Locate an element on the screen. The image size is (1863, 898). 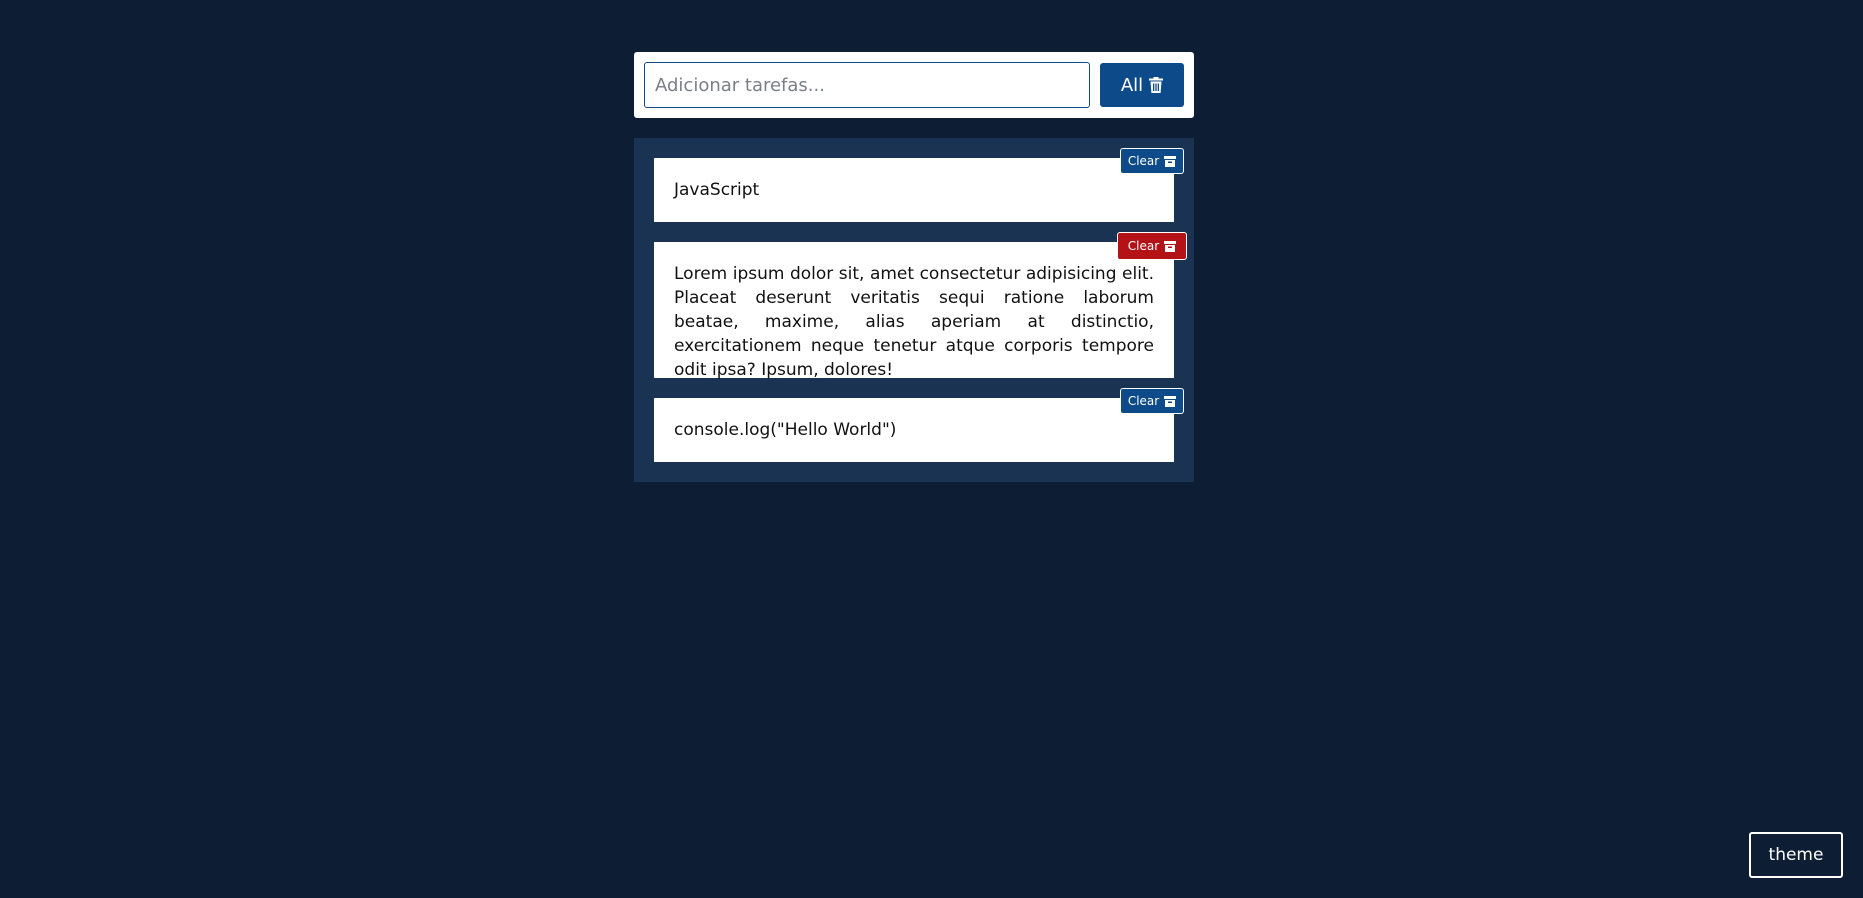
task-text: console.log("Hello World") is located at coordinates (785, 430).